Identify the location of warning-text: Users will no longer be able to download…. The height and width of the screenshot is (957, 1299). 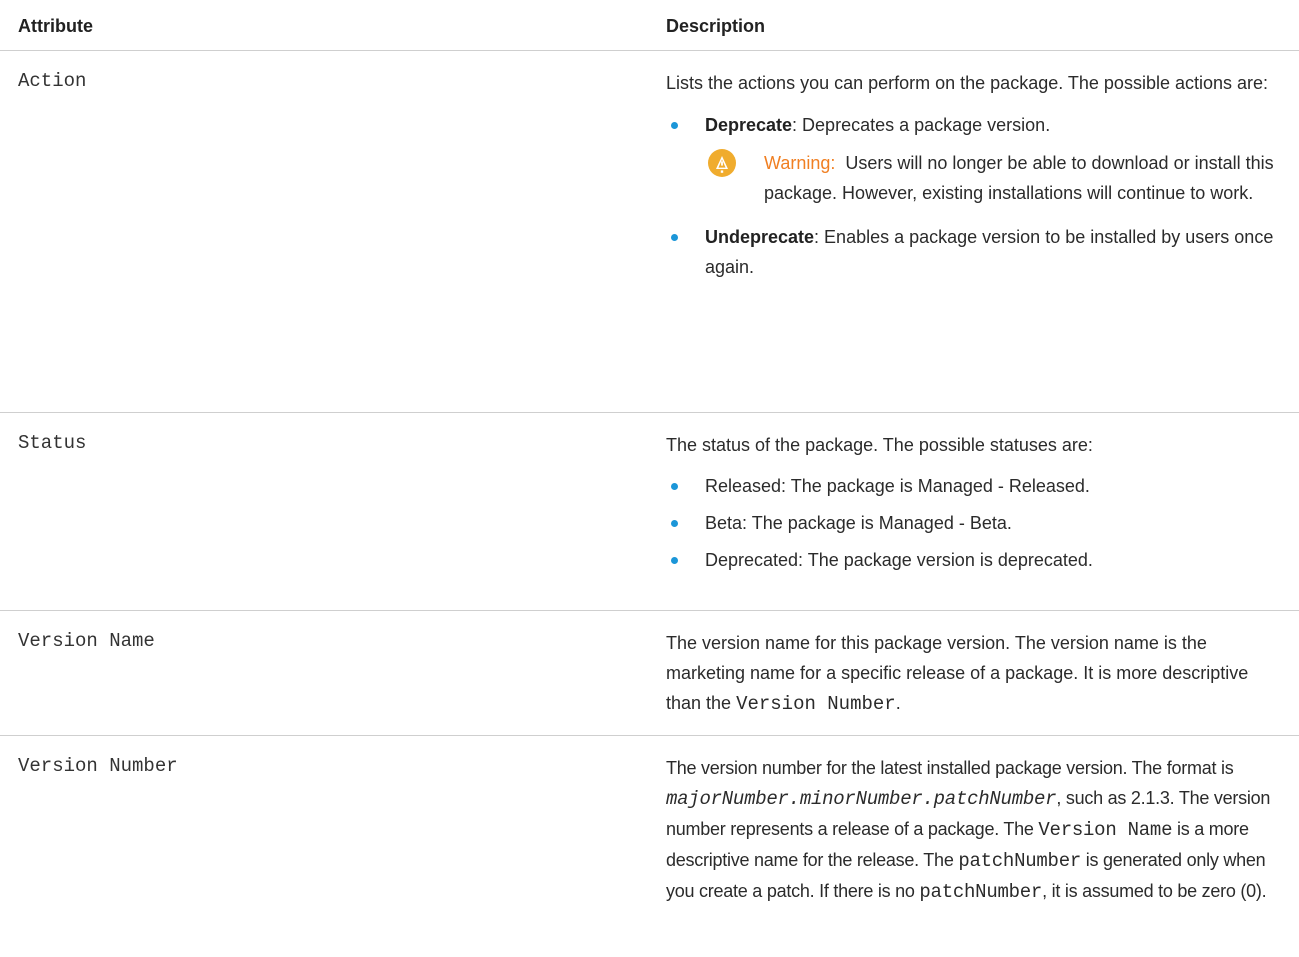
(1019, 178).